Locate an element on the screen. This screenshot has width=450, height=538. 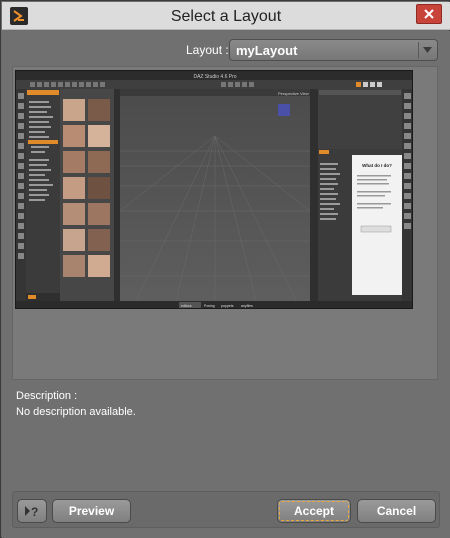
cancel-button: Cancel is located at coordinates (396, 511).